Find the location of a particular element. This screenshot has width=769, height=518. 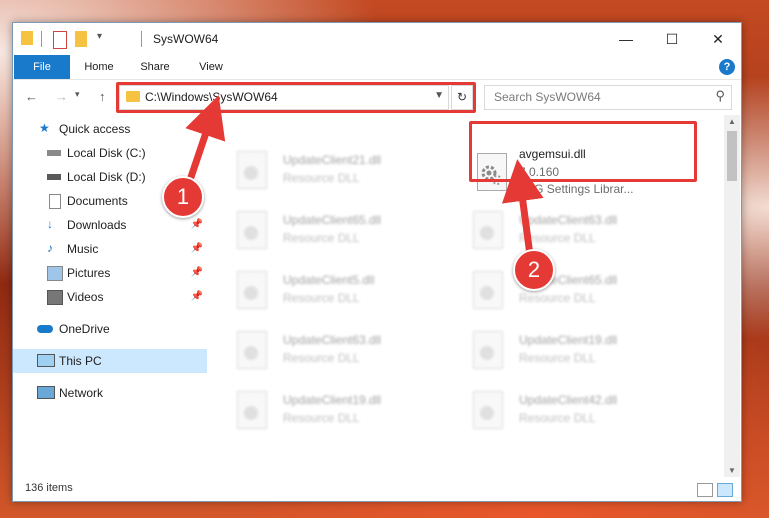

sidebar-item-label: Pictures is located at coordinates (89, 273).